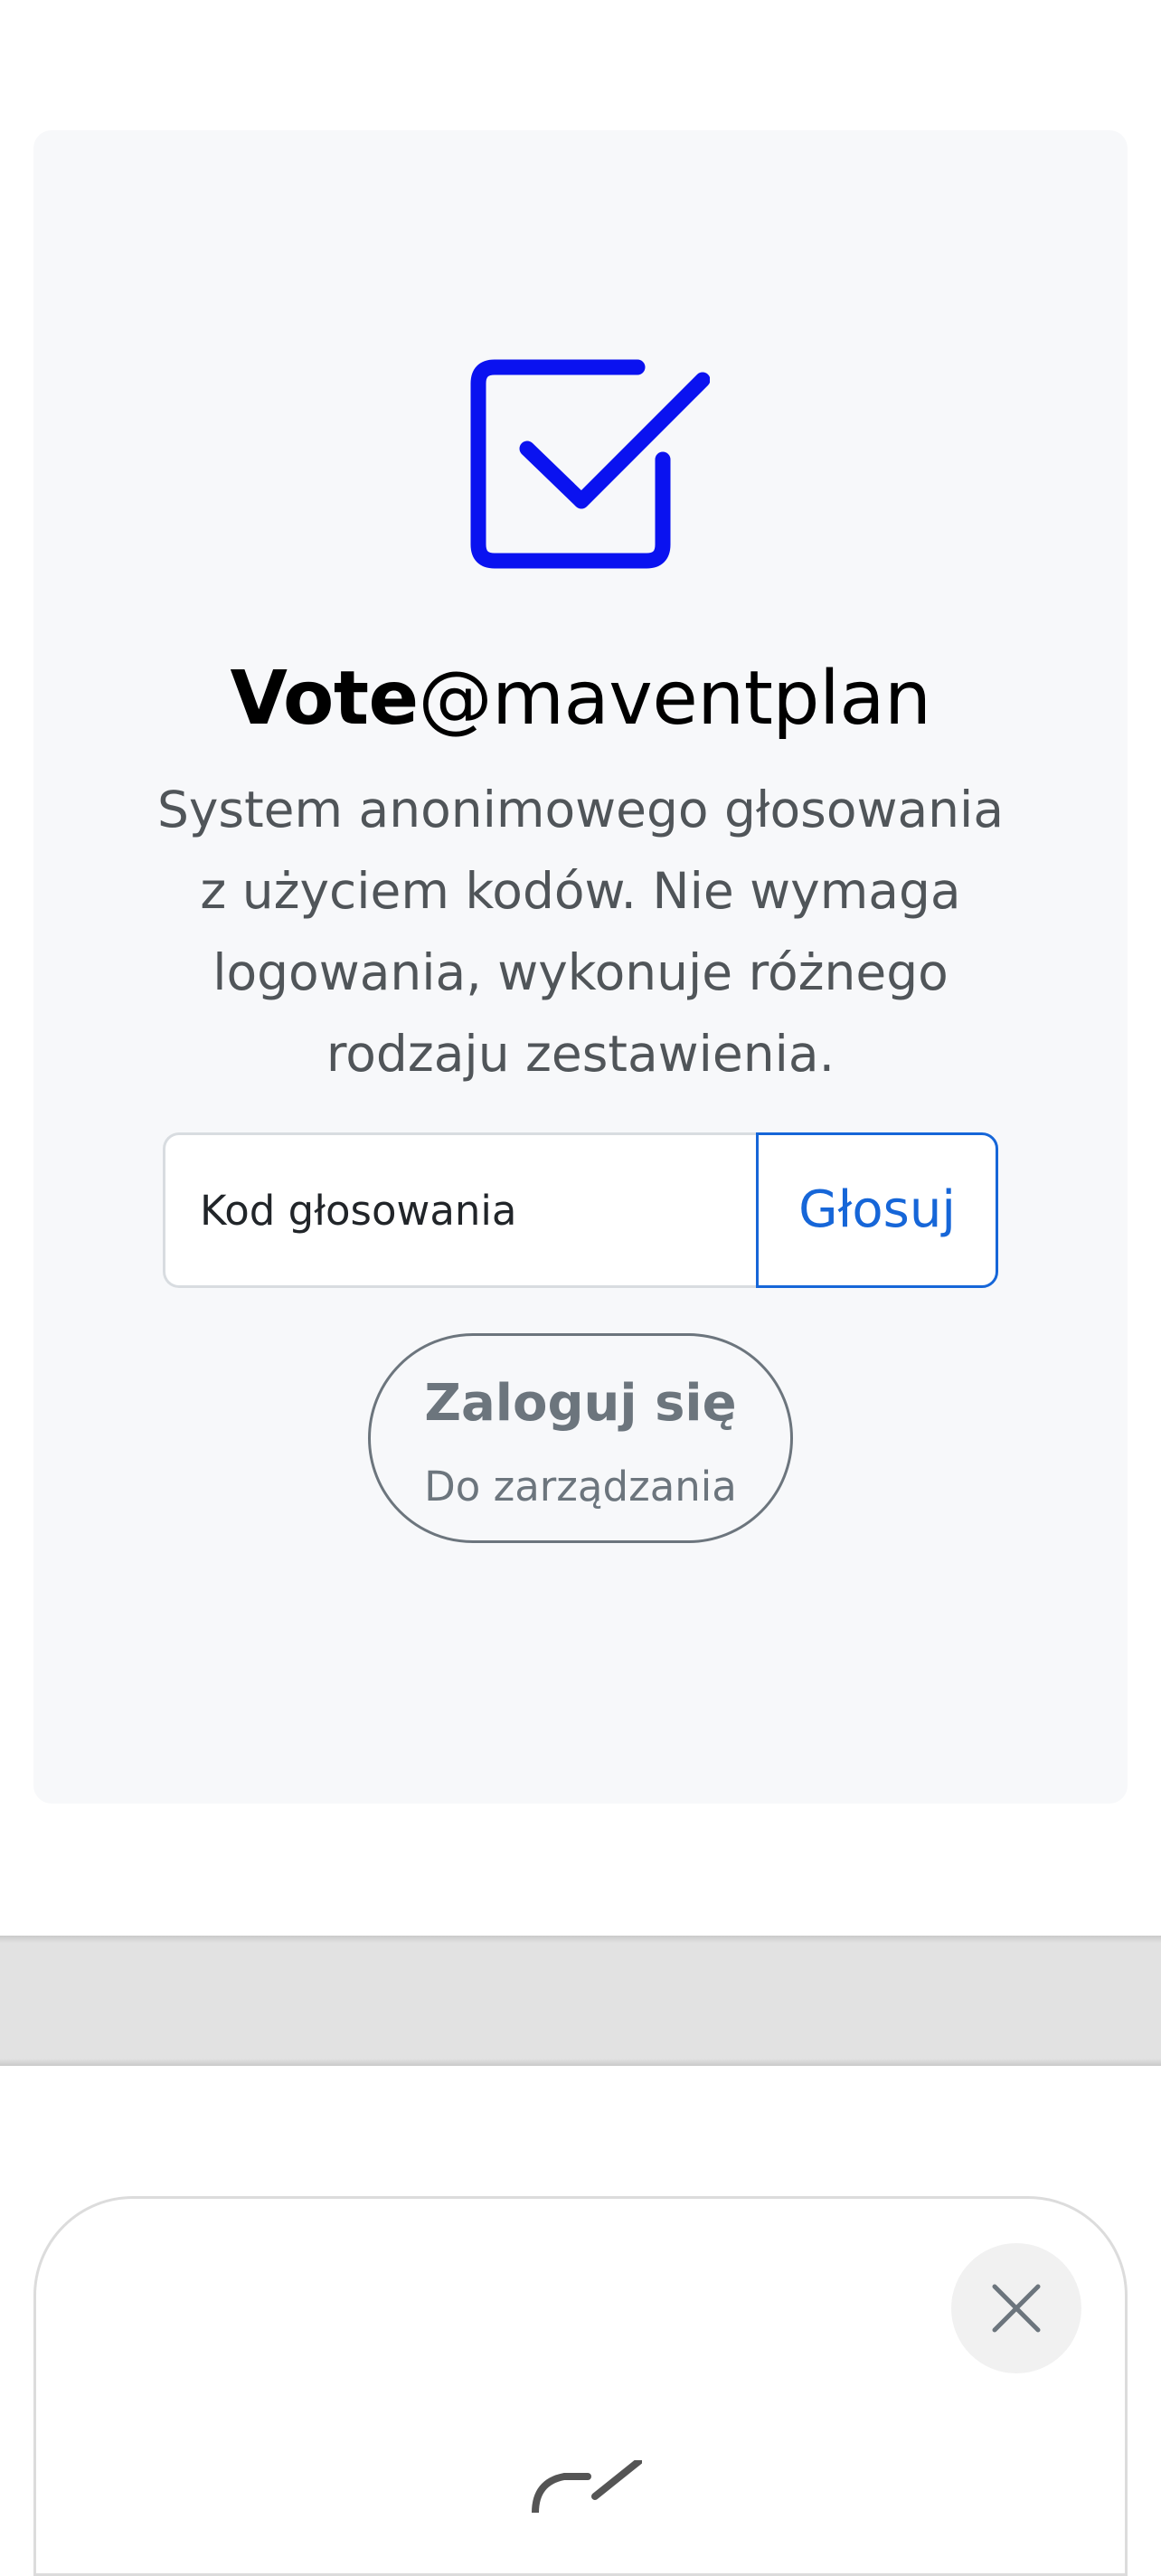  What do you see at coordinates (590, 464) in the screenshot?
I see `checkbox-checked-icon` at bounding box center [590, 464].